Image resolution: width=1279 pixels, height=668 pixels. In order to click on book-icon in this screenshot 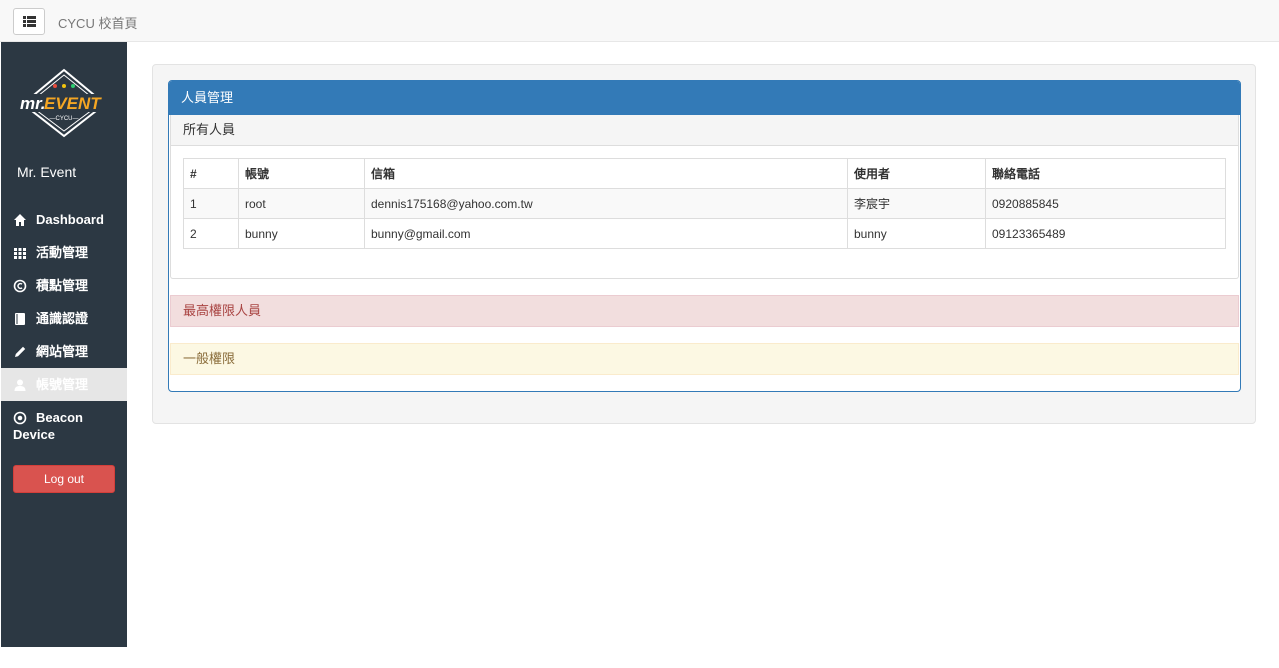, I will do `click(20, 319)`.